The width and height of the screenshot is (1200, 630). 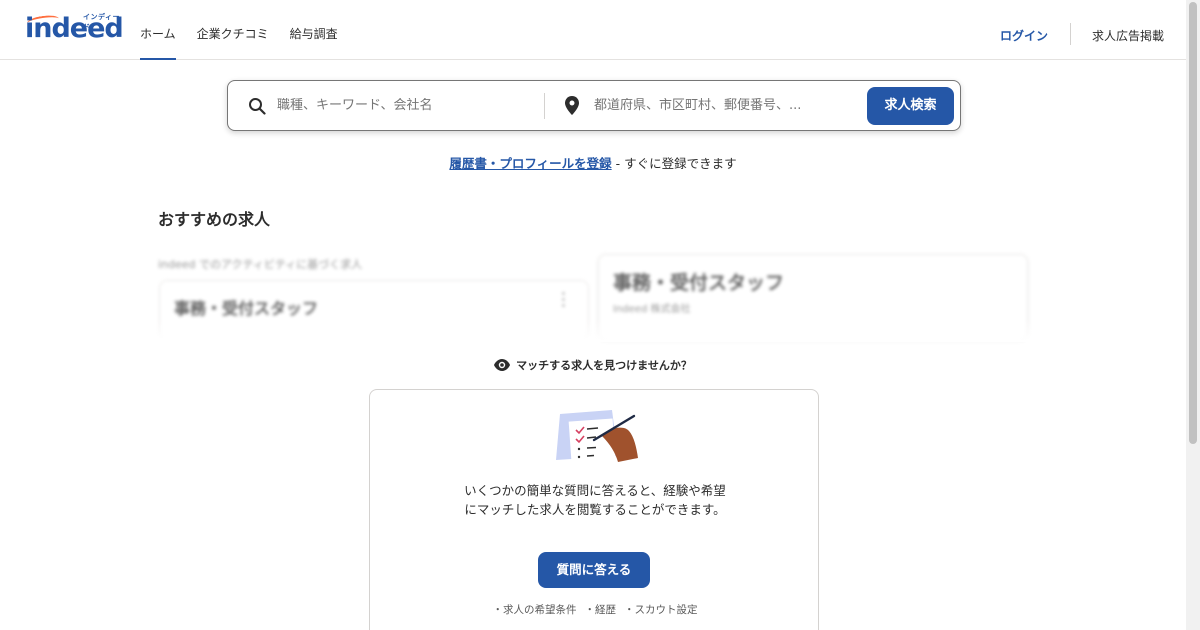 I want to click on job-card-company: Indeed 株式会社, so click(x=652, y=309).